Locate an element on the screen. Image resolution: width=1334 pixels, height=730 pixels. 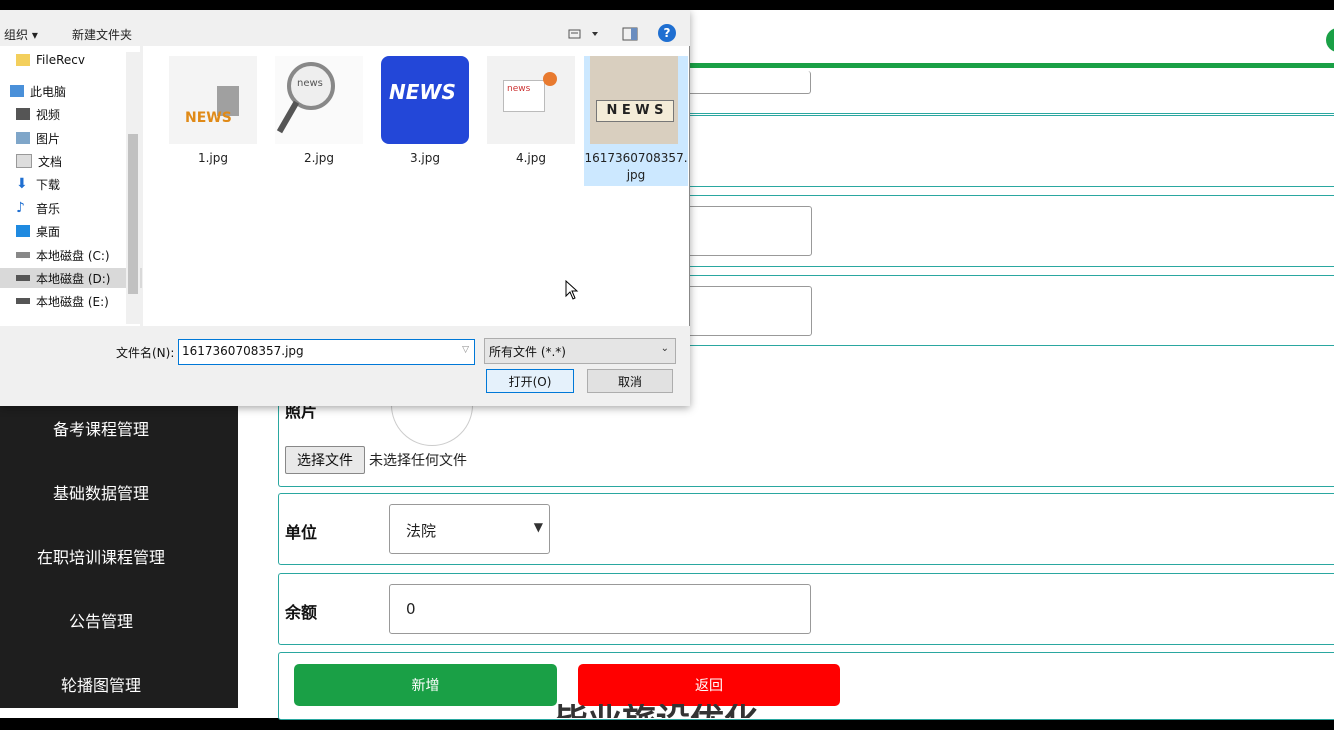
file-name: 1.jpg is located at coordinates (213, 158).